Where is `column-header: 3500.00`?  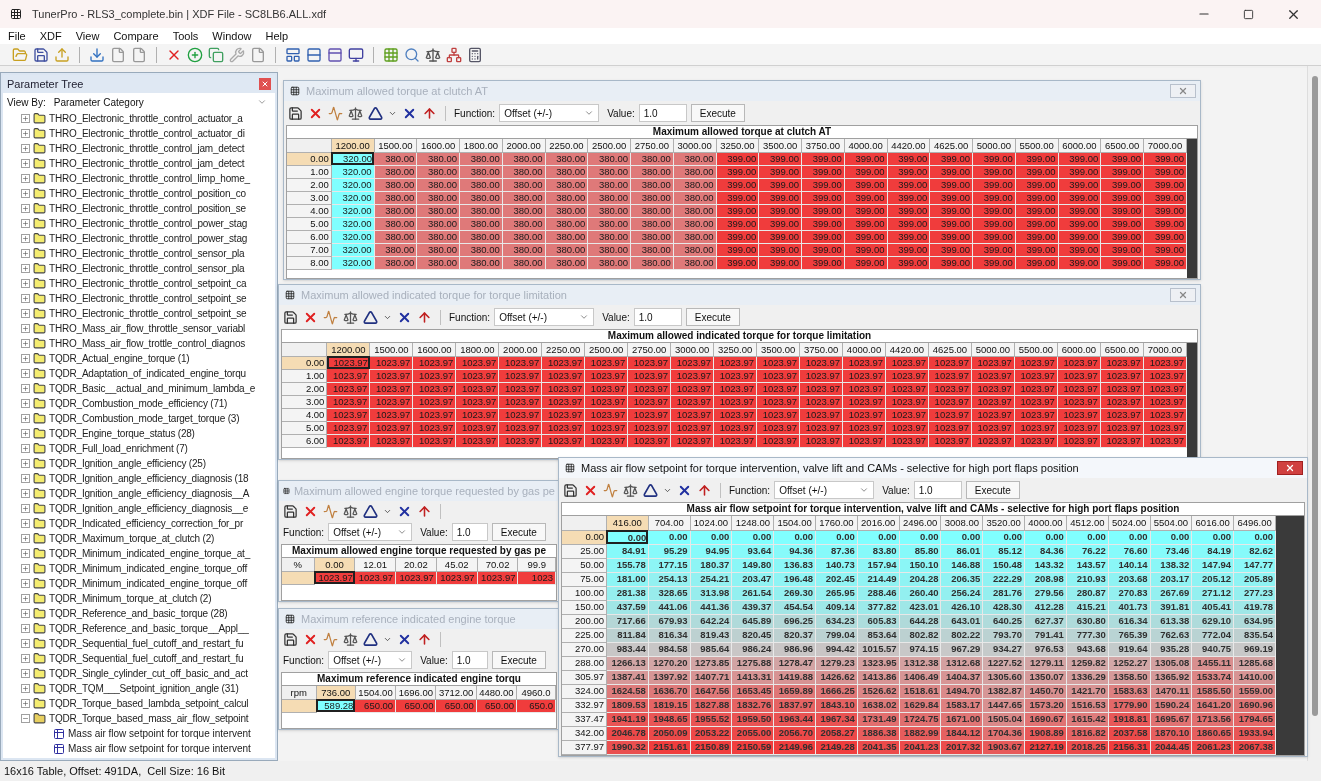
column-header: 3500.00 is located at coordinates (778, 349).